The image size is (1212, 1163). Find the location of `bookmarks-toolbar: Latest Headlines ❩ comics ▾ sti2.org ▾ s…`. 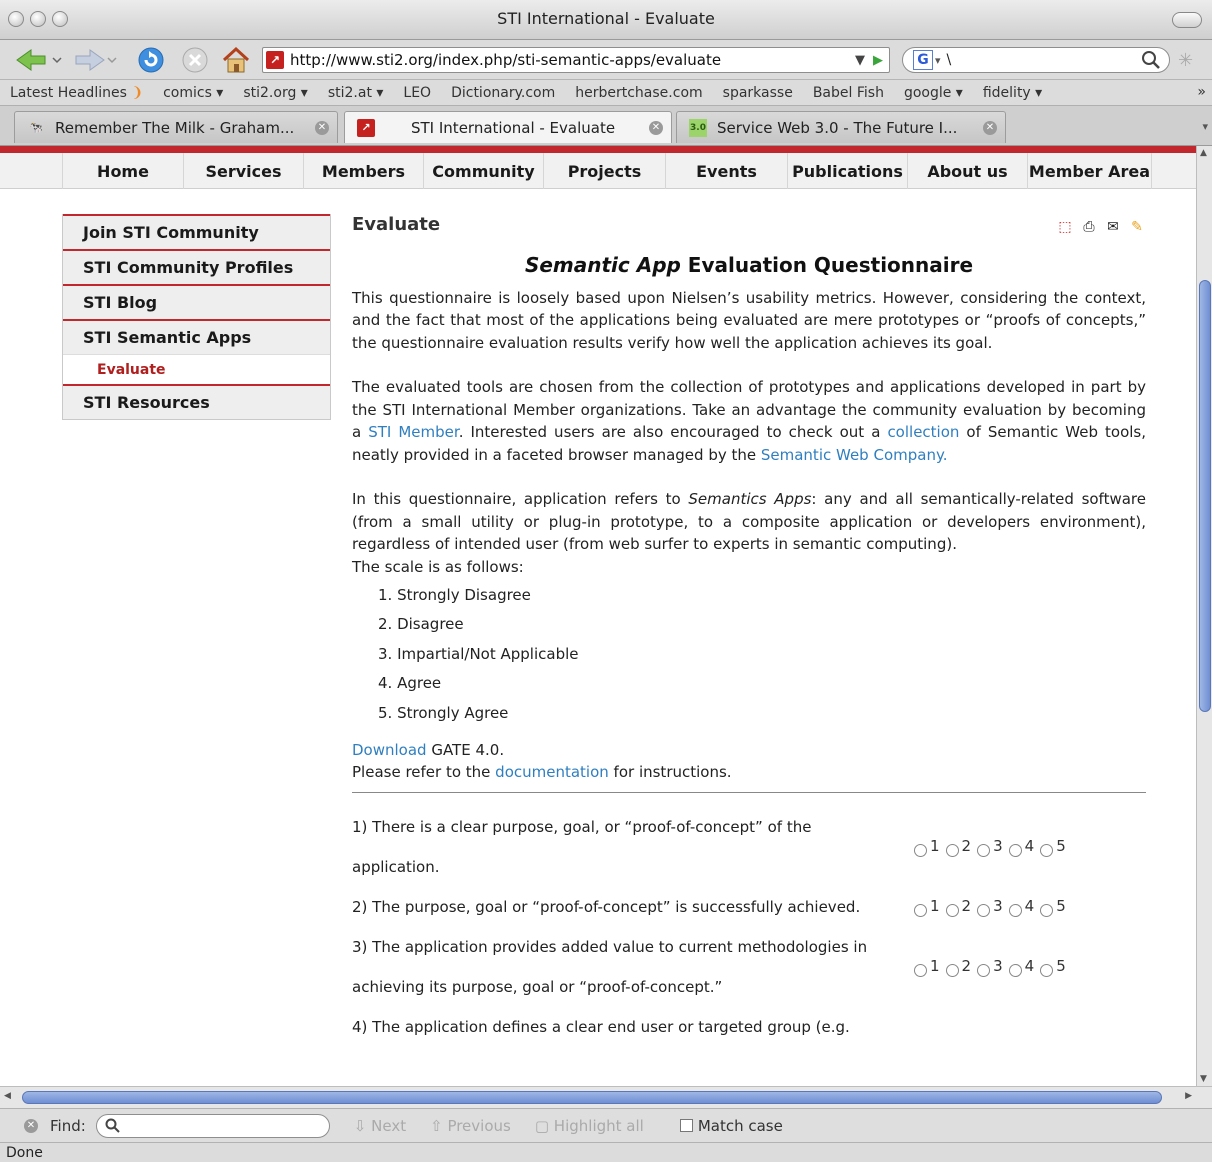

bookmarks-toolbar: Latest Headlines ❩ comics ▾ sti2.org ▾ s… is located at coordinates (606, 93).